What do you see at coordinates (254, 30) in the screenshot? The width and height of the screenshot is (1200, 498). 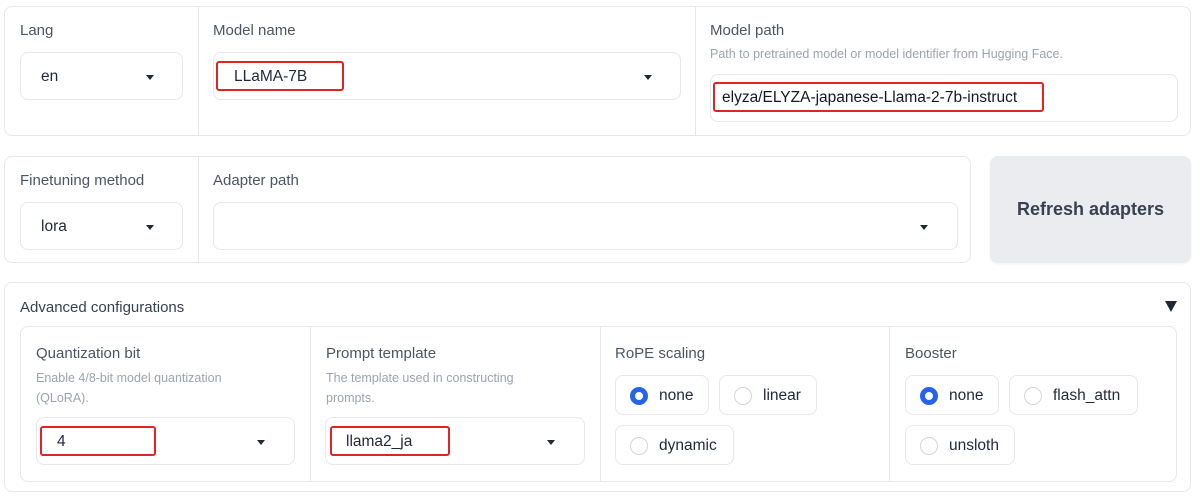 I see `model-name-label: Model name` at bounding box center [254, 30].